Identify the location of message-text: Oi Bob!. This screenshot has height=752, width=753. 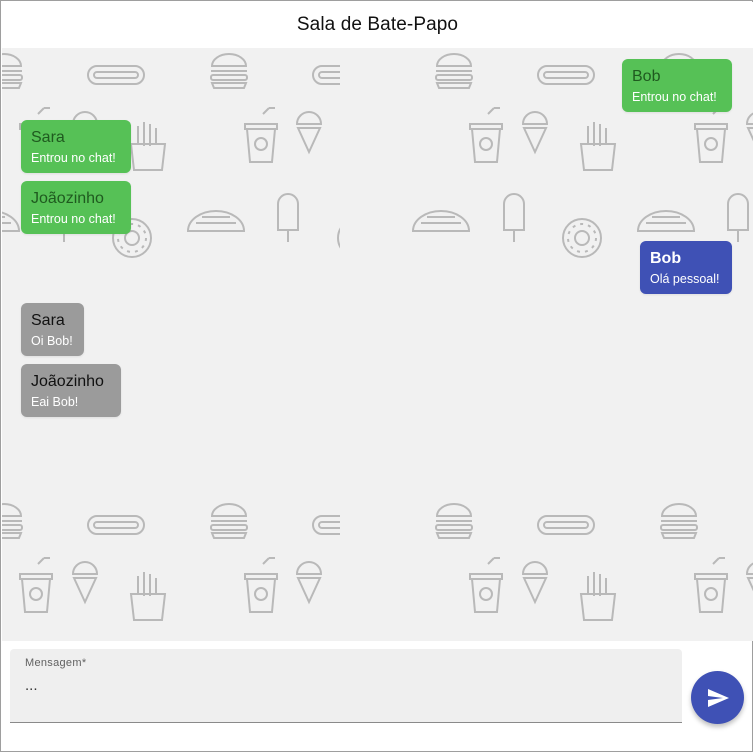
(52, 341).